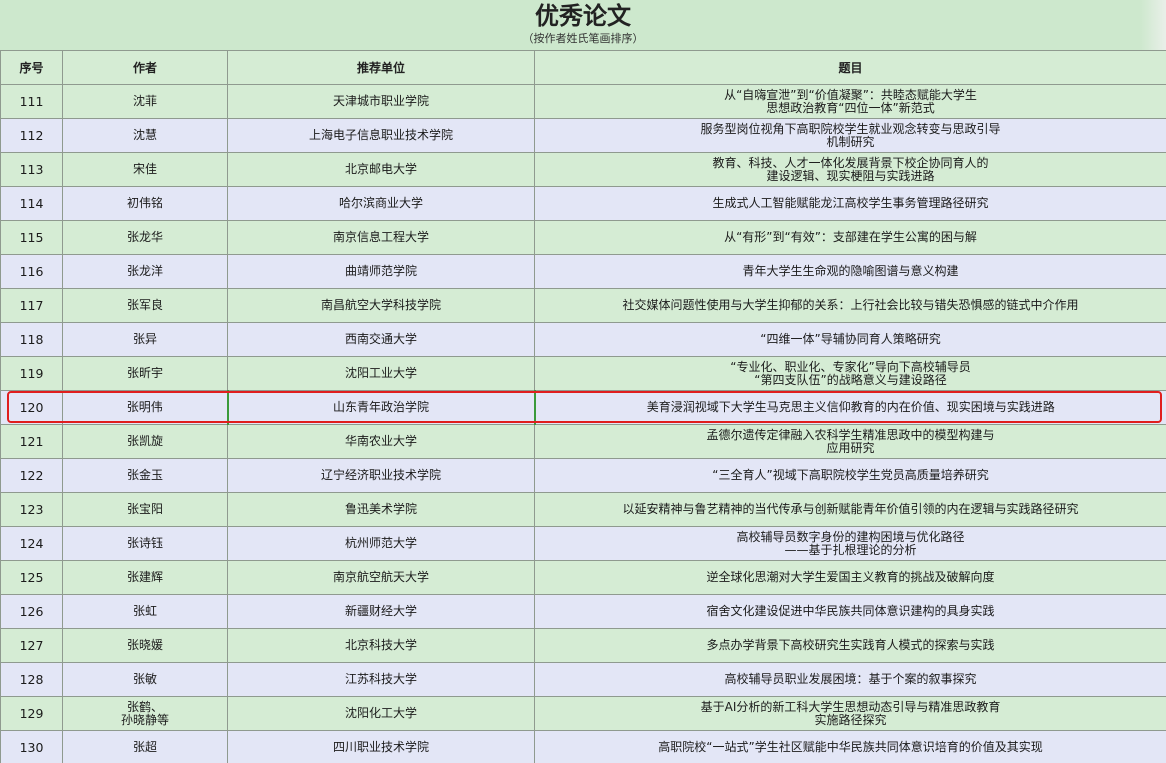 The image size is (1166, 763). What do you see at coordinates (31, 67) in the screenshot?
I see `header-seq: 序号` at bounding box center [31, 67].